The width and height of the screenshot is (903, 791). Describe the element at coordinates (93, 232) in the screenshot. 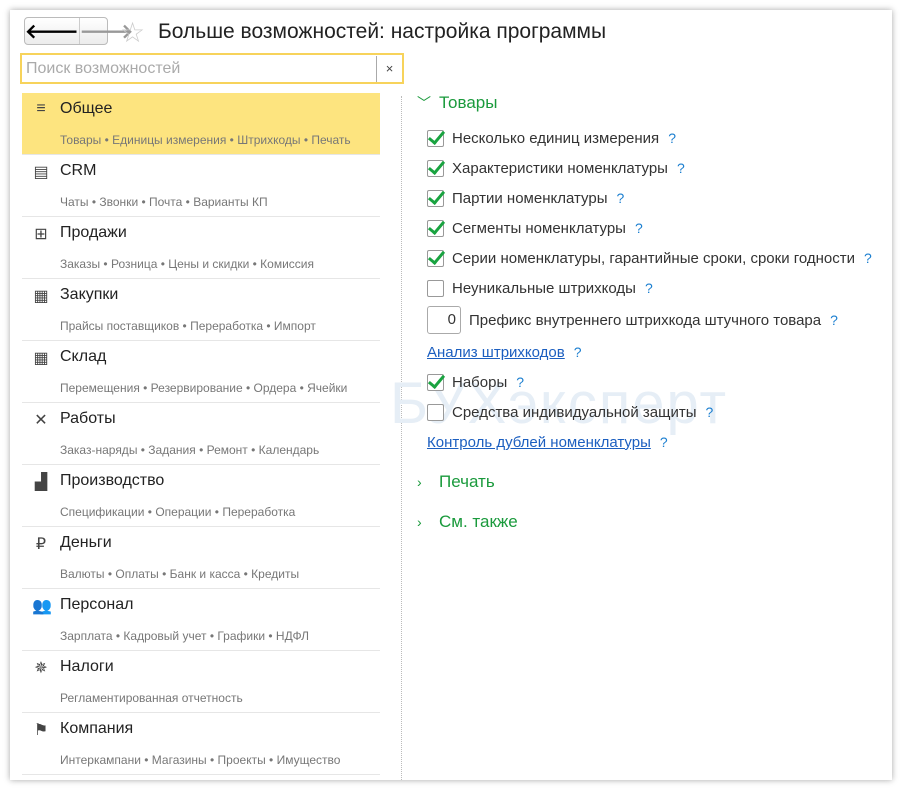

I see `section-name: Продажи` at that location.